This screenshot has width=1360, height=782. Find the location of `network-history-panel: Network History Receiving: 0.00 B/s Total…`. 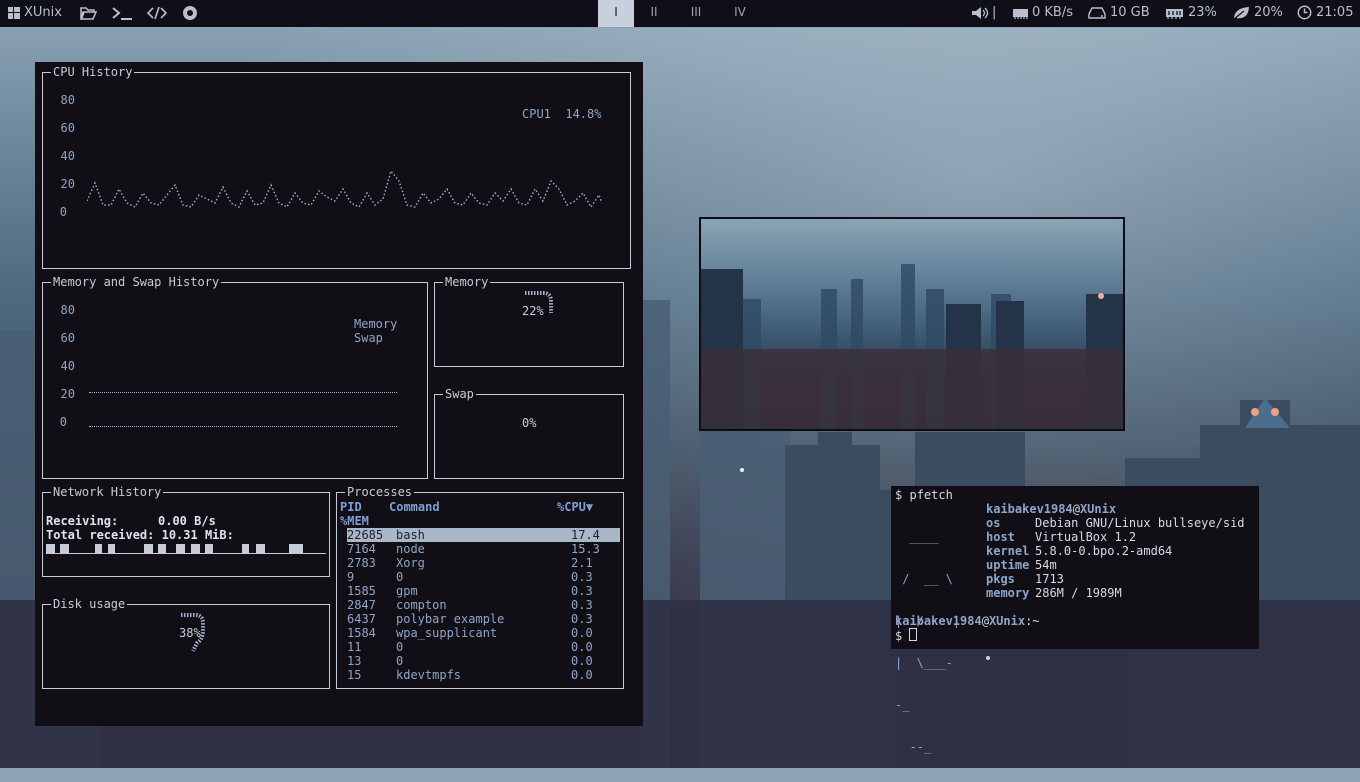

network-history-panel: Network History Receiving: 0.00 B/s Total… is located at coordinates (186, 531).